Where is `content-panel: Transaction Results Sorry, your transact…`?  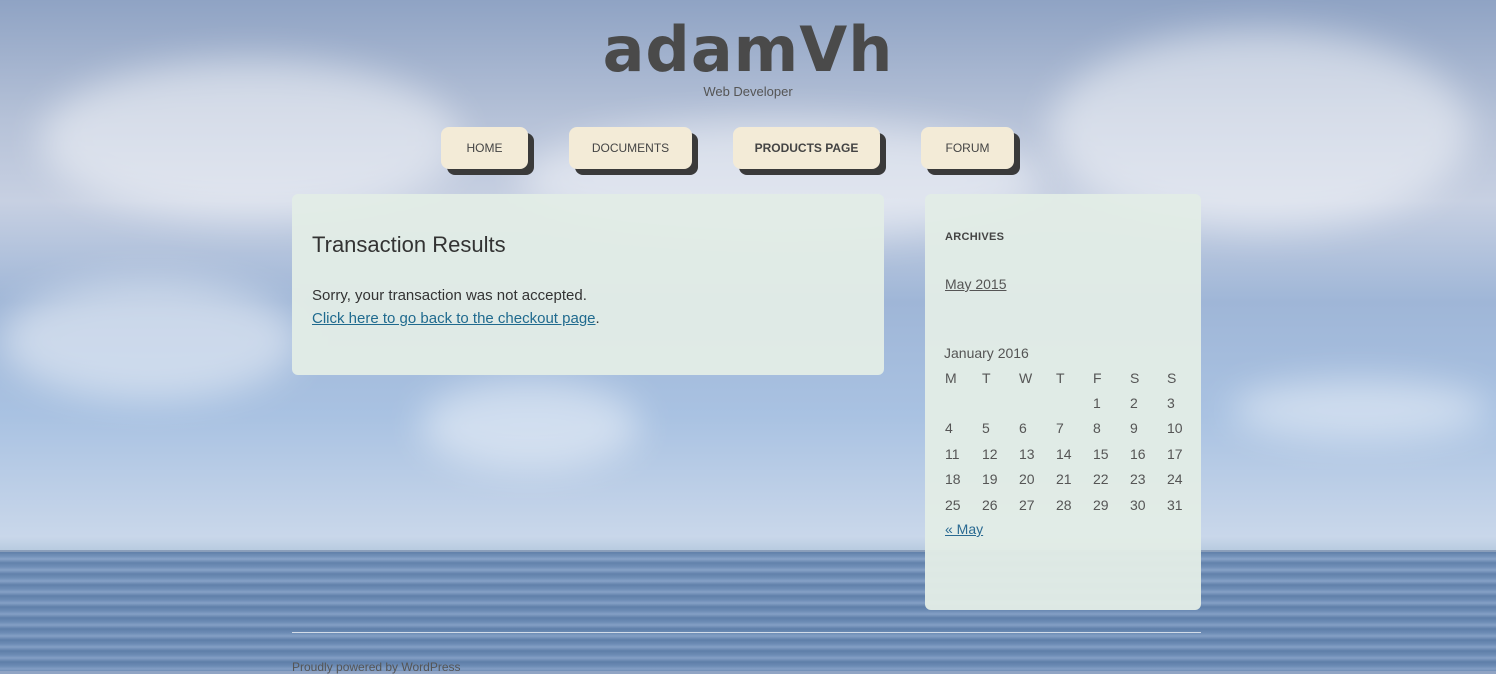
content-panel: Transaction Results Sorry, your transact… is located at coordinates (588, 284).